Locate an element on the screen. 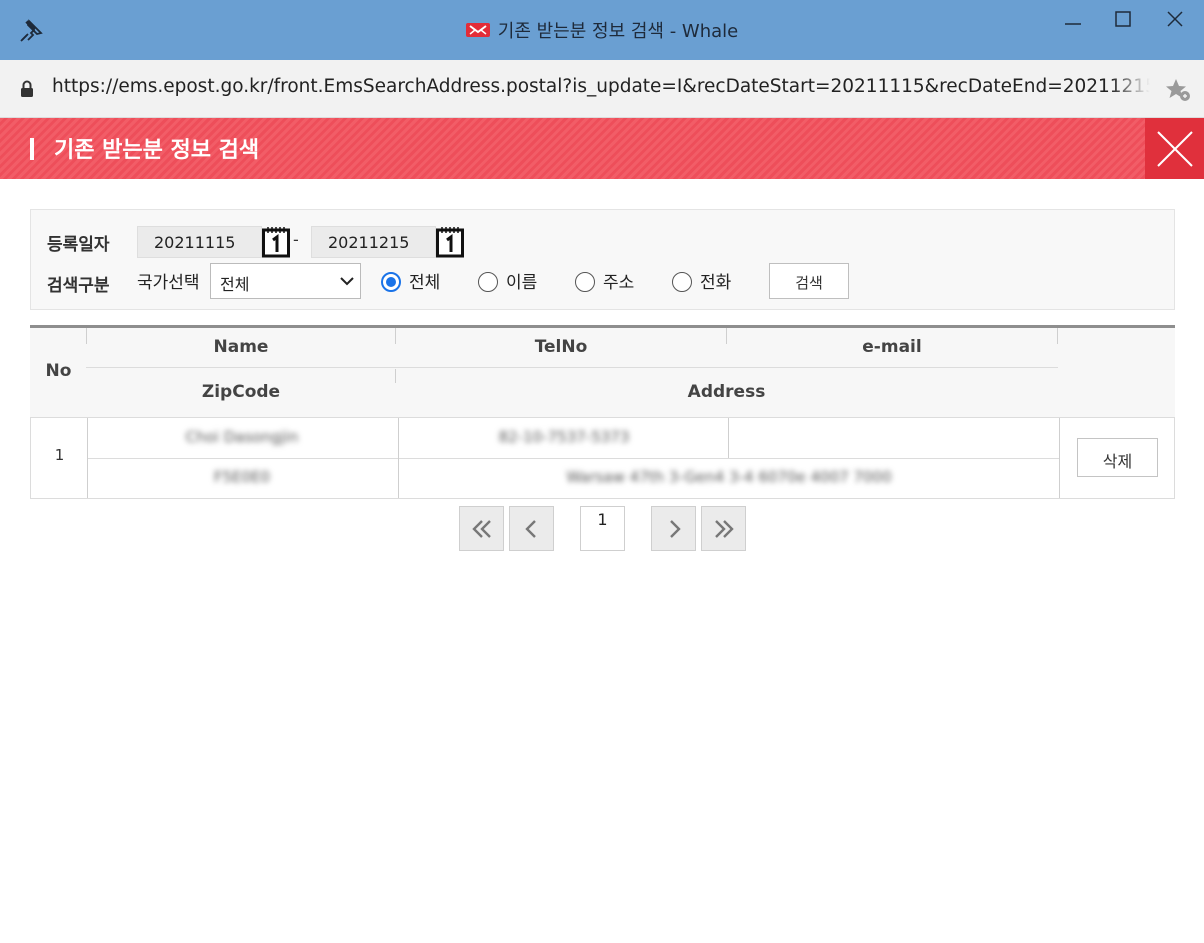 This screenshot has width=1204, height=943. row-address: Warsaw 47th 3-Gen4 3-4 6070e 4007 7000 is located at coordinates (729, 477).